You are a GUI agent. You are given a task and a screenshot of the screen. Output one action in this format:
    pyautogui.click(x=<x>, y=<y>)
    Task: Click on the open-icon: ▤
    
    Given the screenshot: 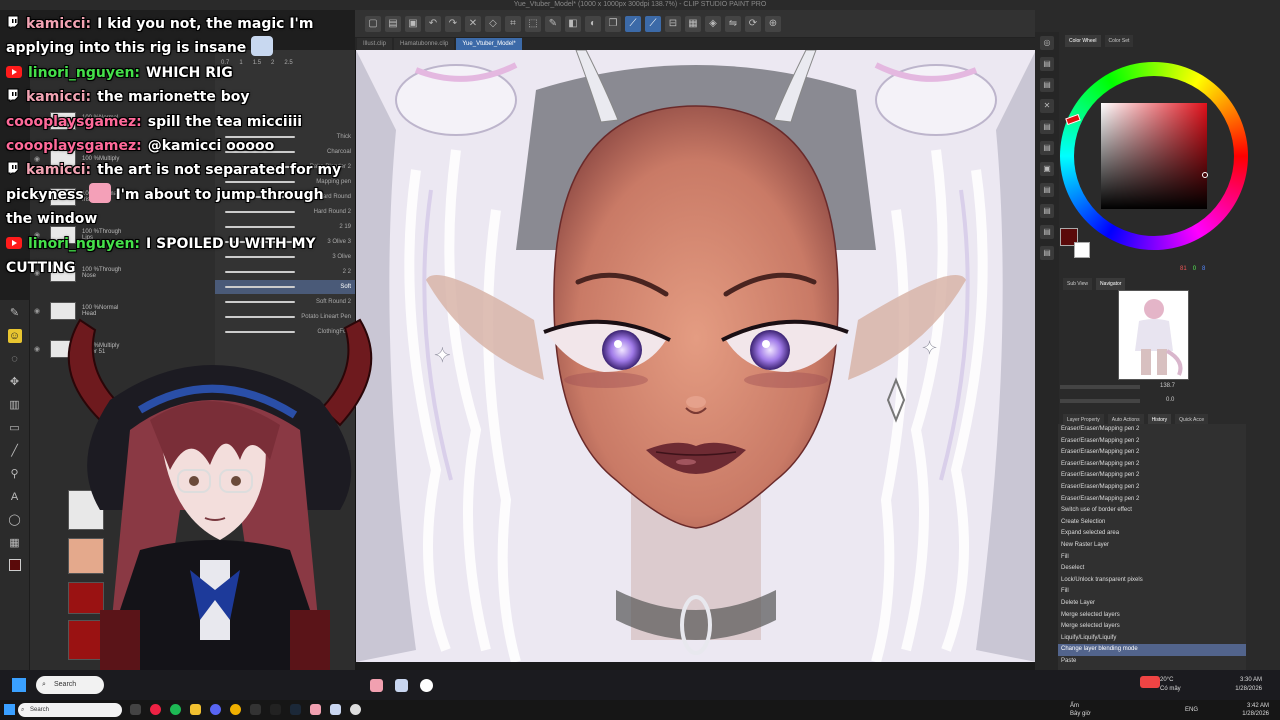 What is the action you would take?
    pyautogui.click(x=393, y=23)
    